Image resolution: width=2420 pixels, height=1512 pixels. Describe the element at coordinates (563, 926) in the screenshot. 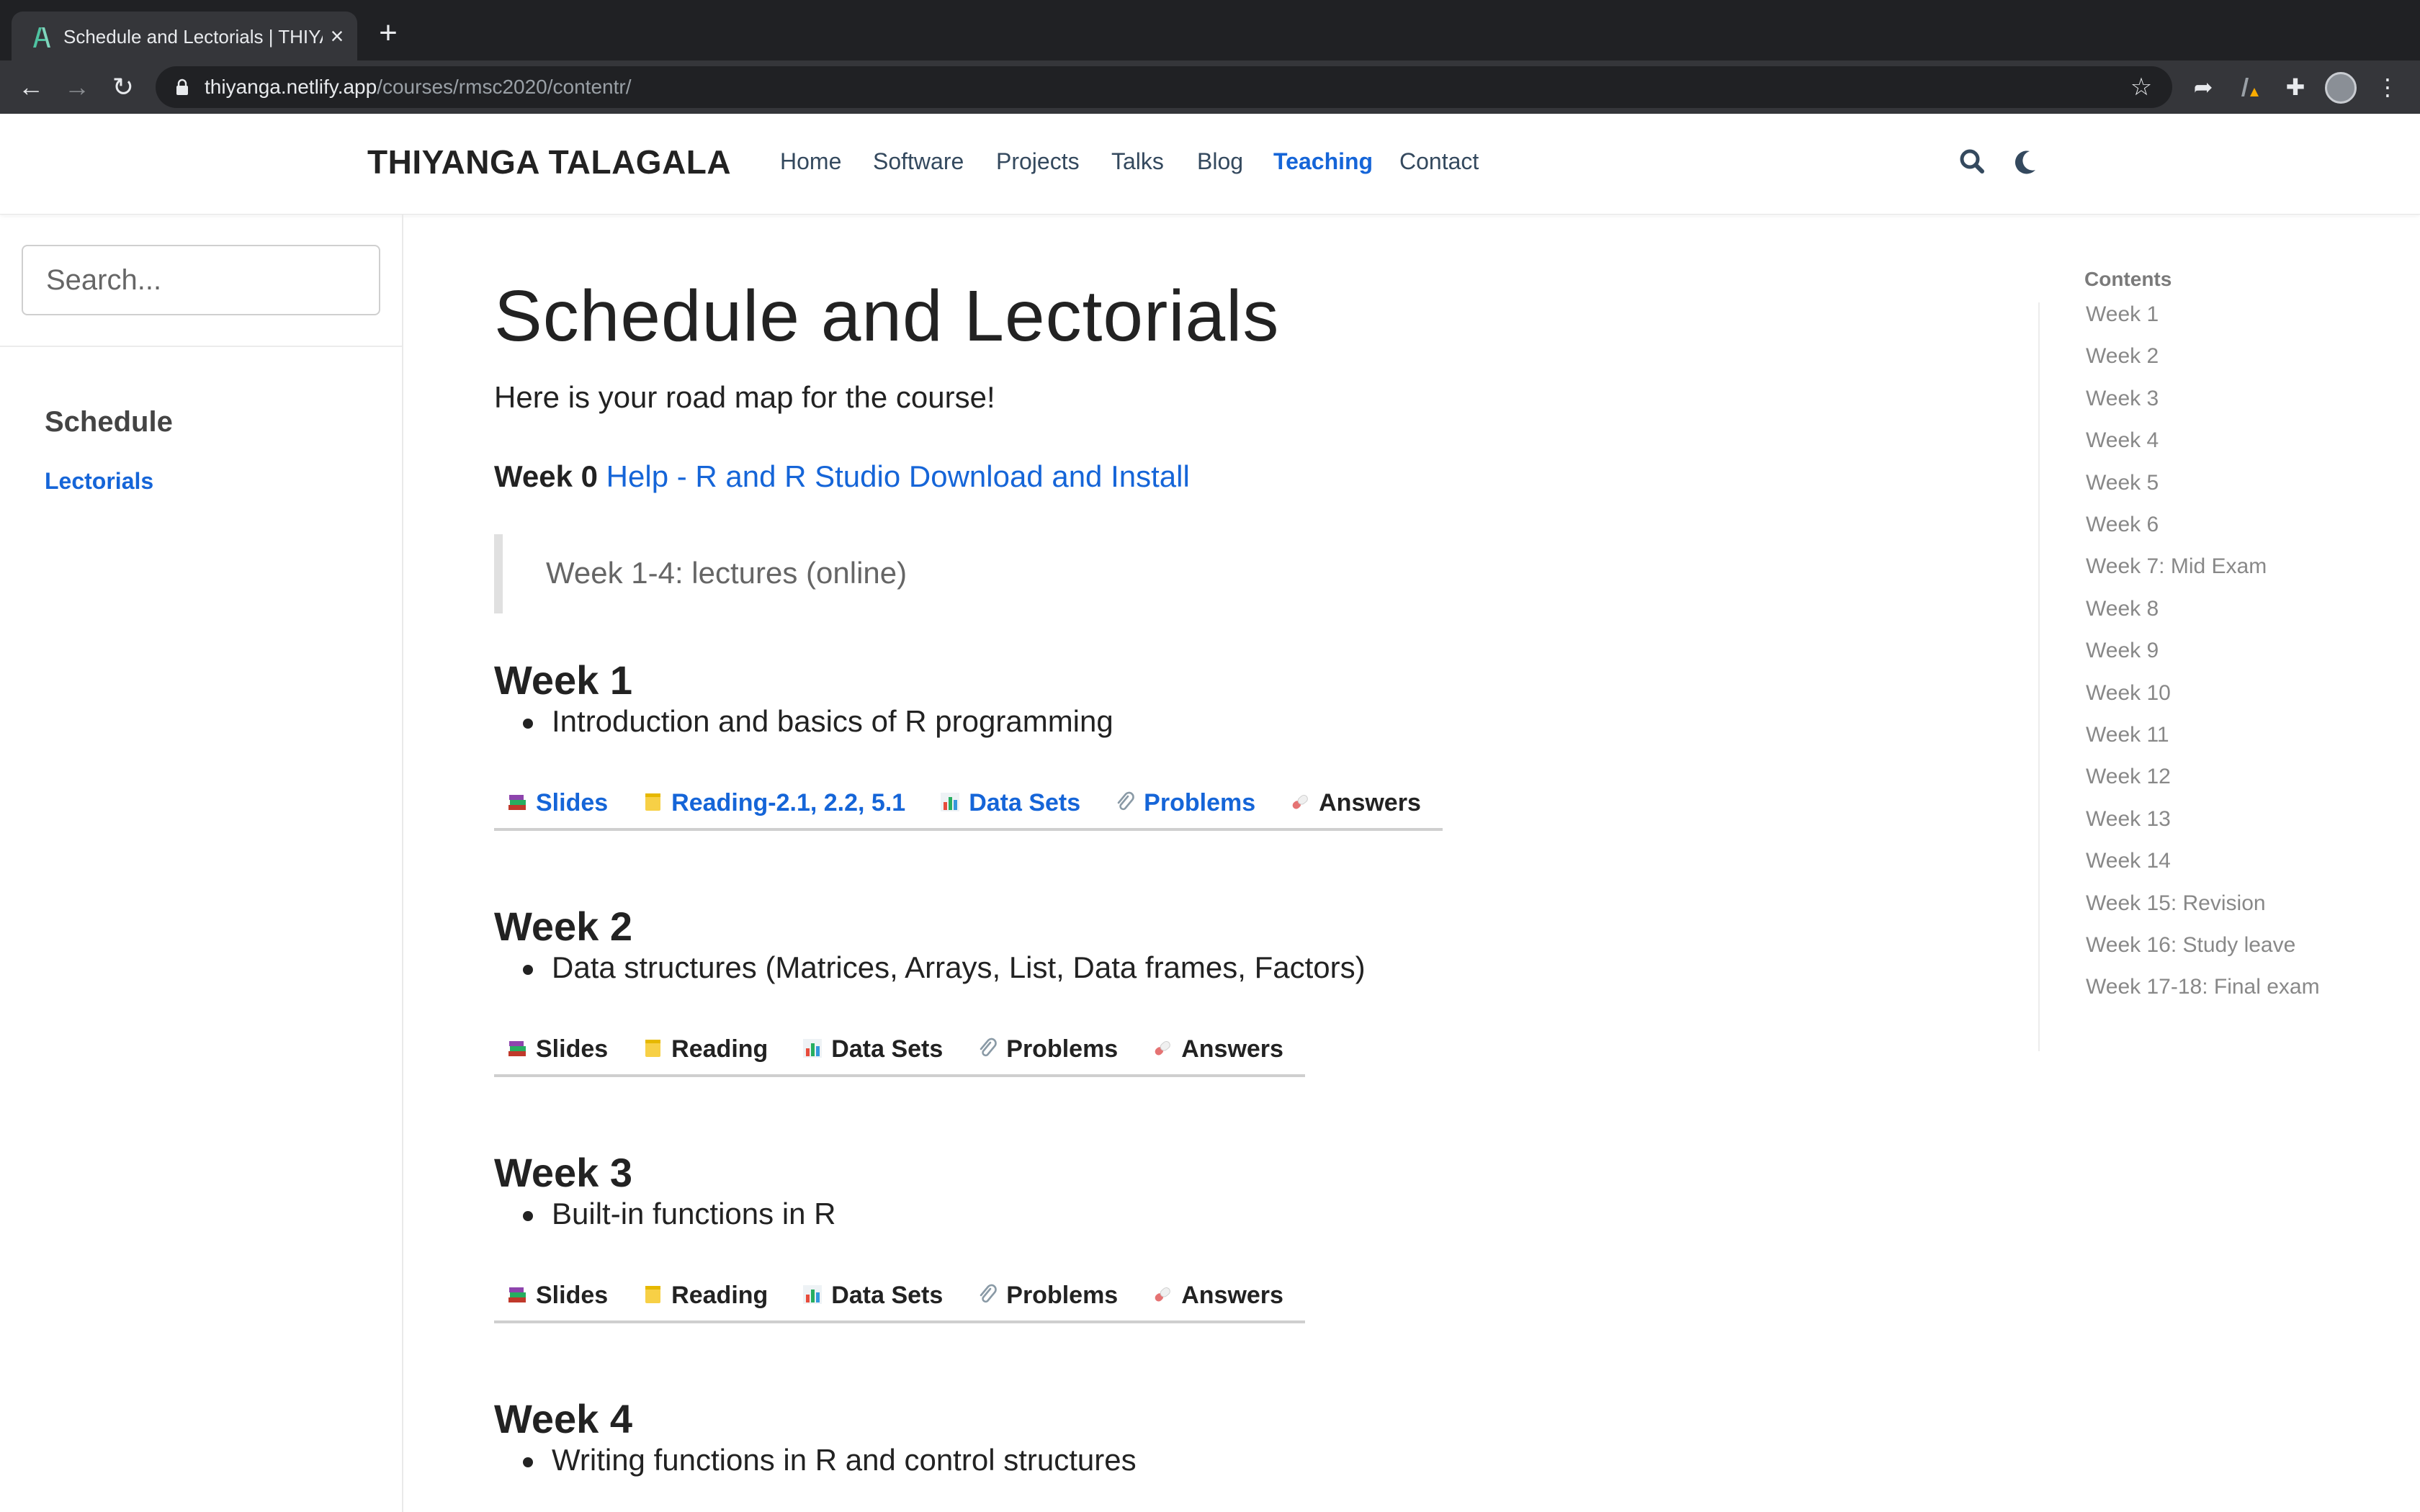

I see `week-heading: Week 2` at that location.